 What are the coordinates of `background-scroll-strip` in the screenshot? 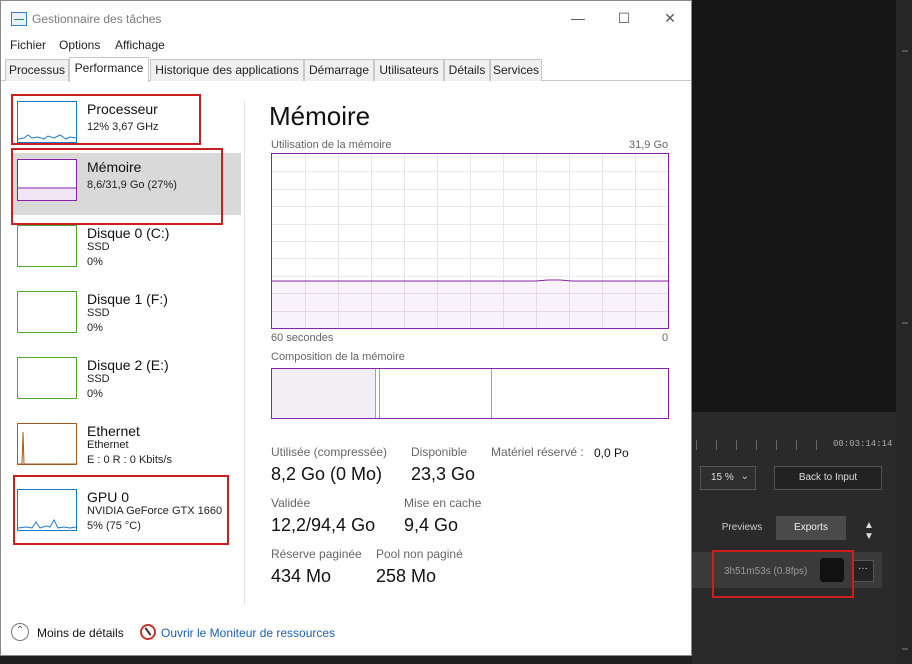 It's located at (904, 332).